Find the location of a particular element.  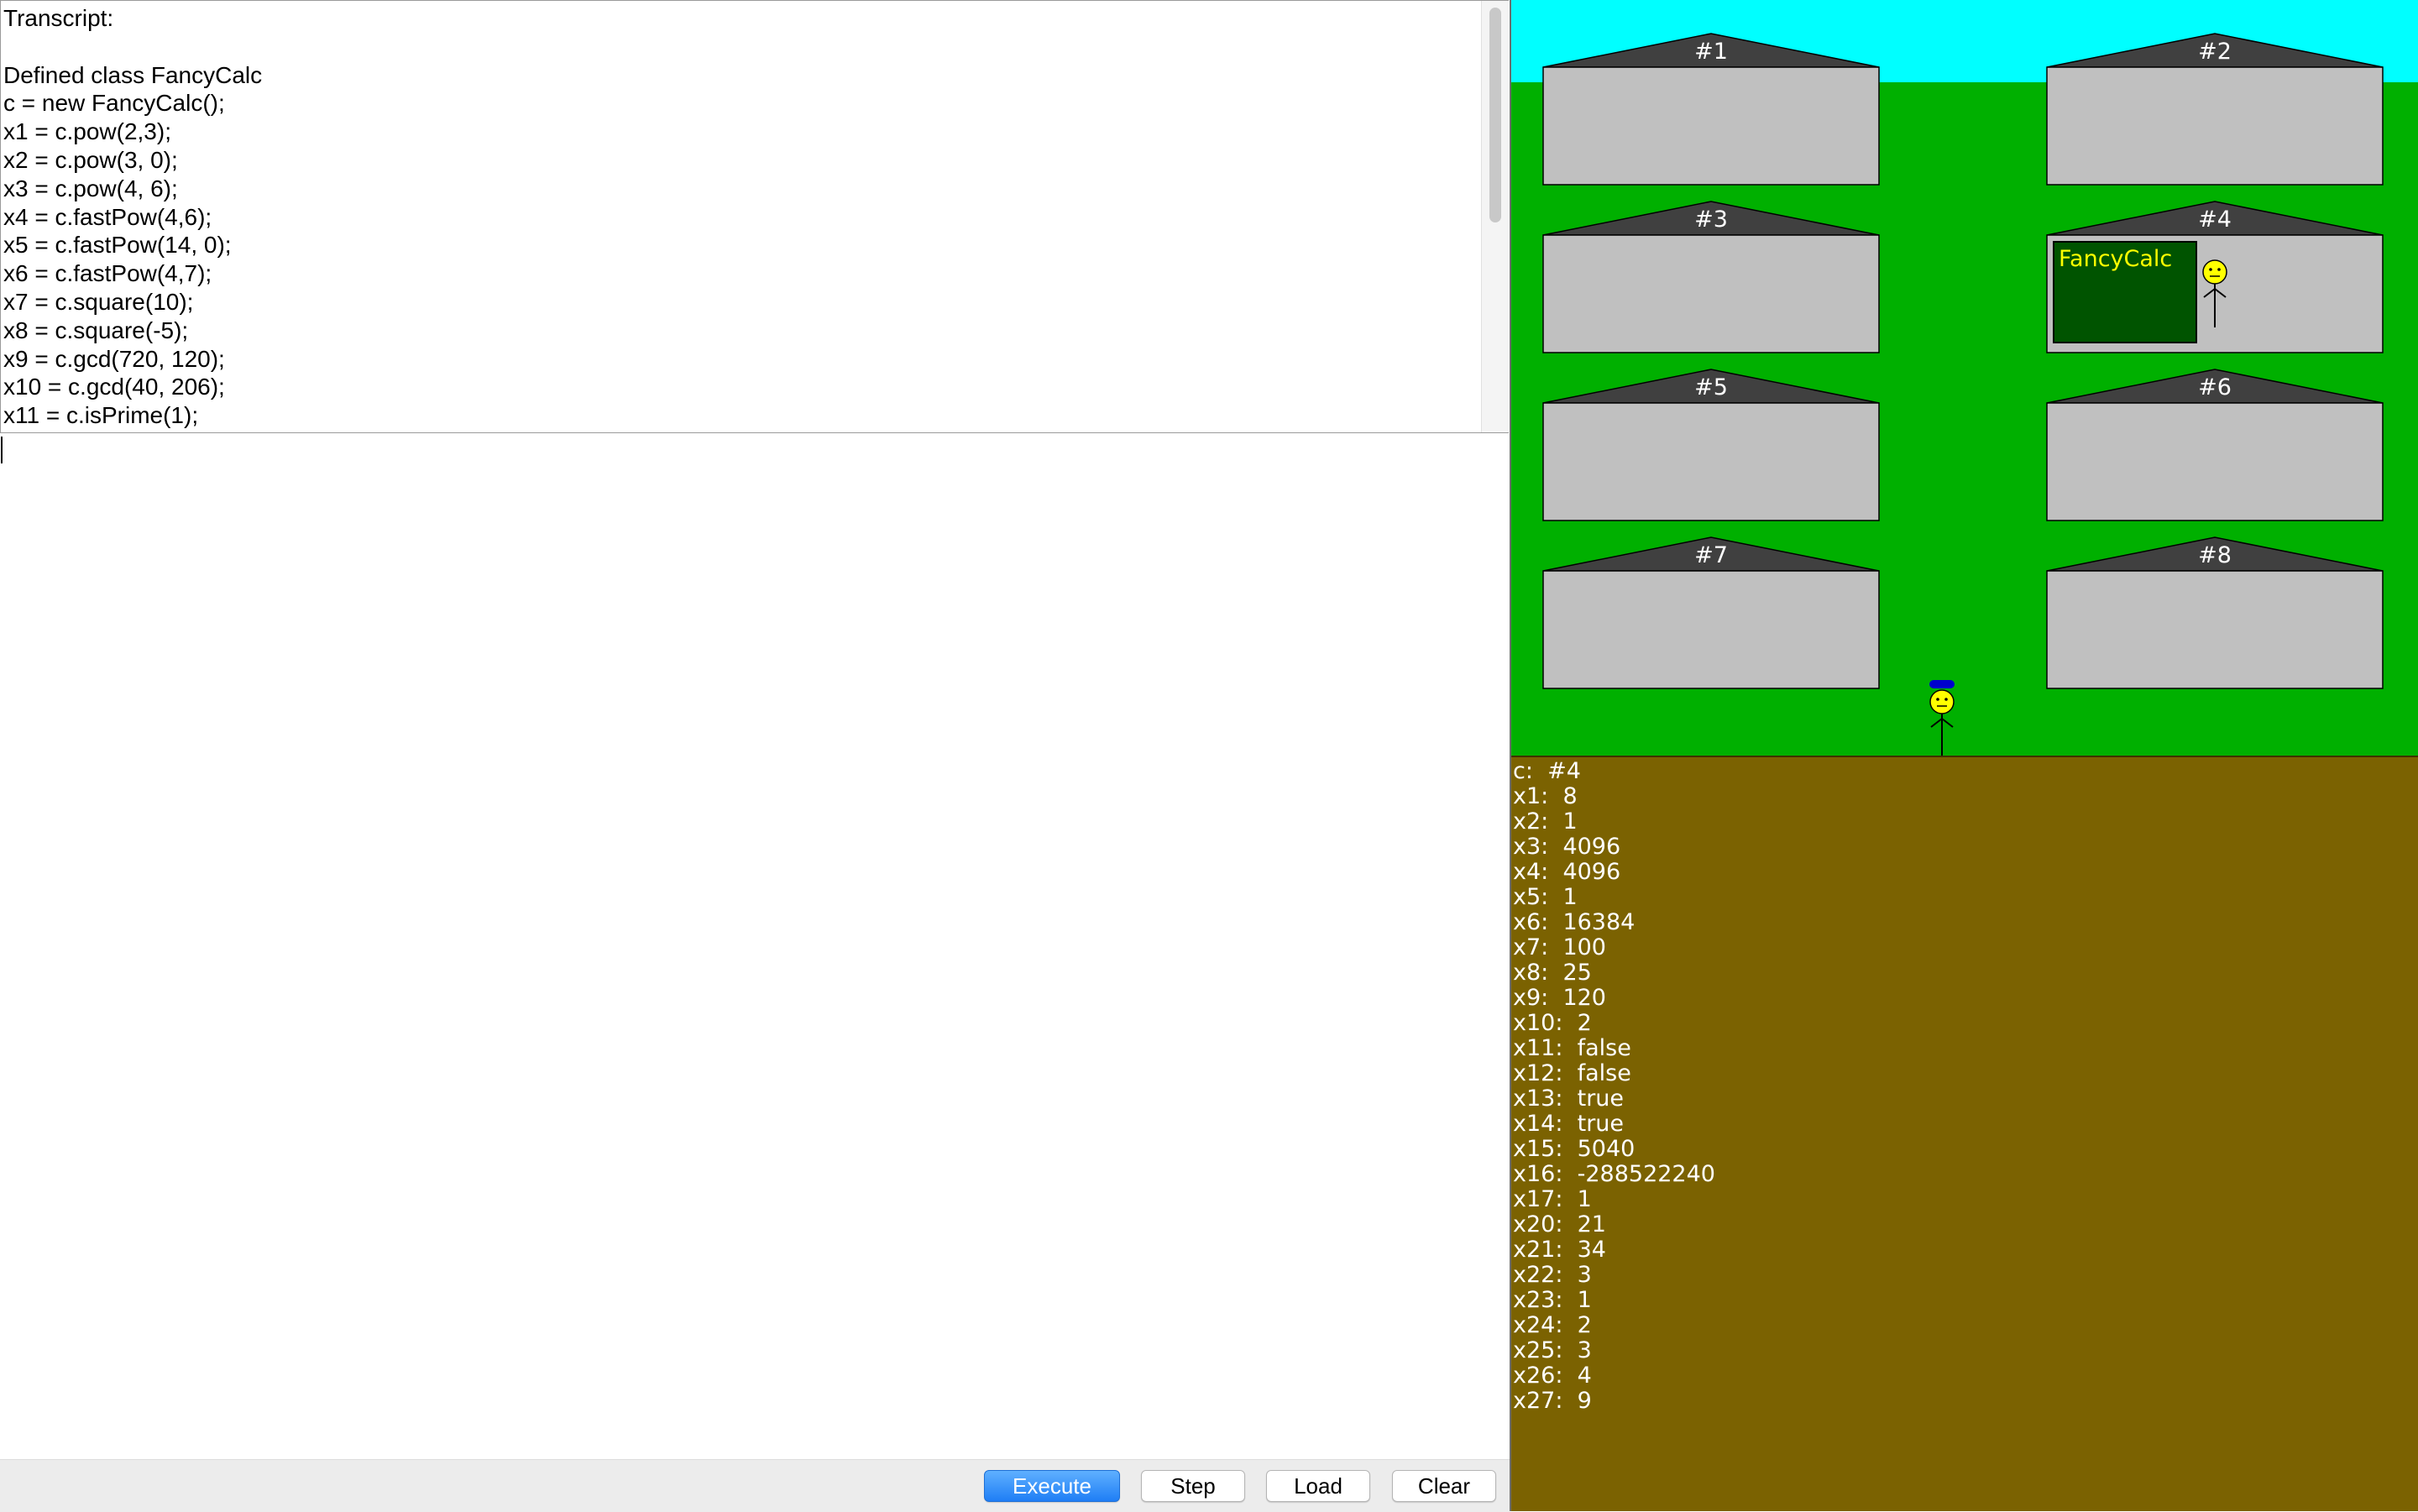

variable-row: x25: 3 is located at coordinates (1614, 1350).